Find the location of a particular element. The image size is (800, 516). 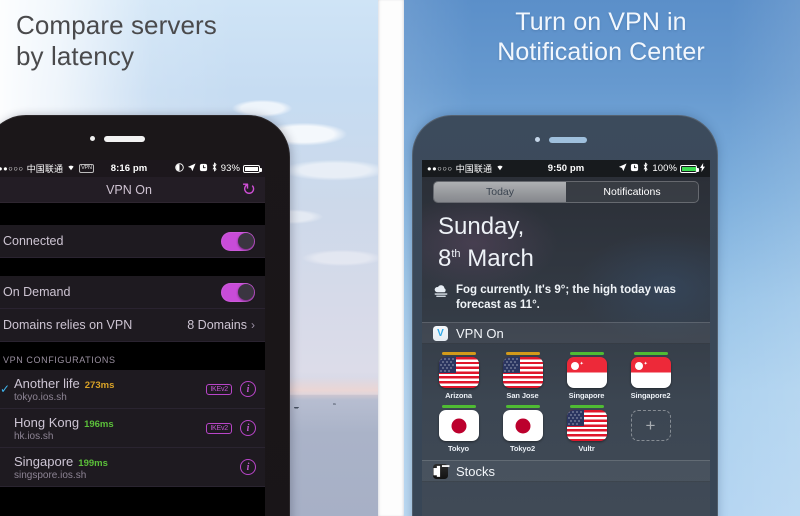

clock-label: 9:50 pm is located at coordinates (566, 168).